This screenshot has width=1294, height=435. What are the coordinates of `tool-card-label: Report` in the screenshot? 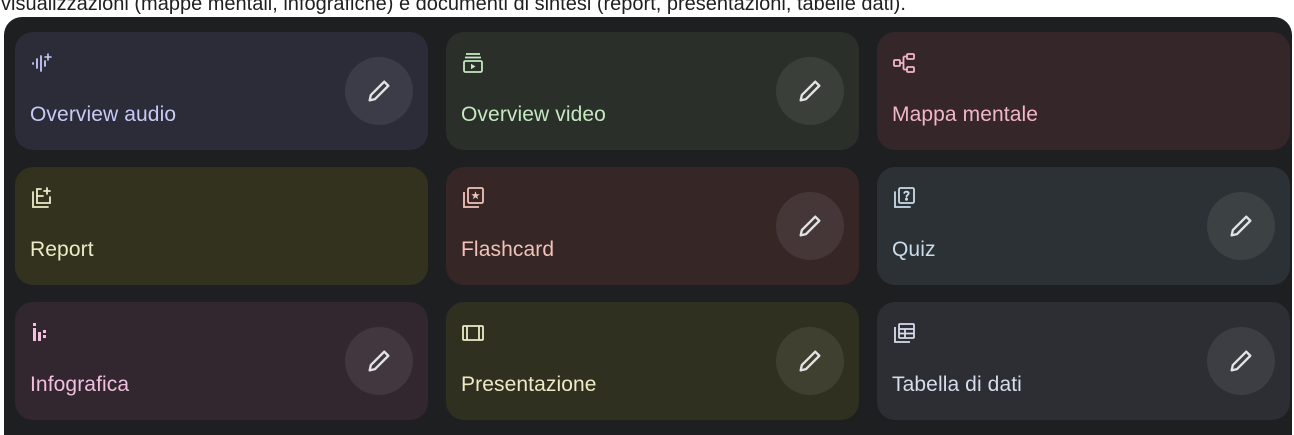 It's located at (62, 249).